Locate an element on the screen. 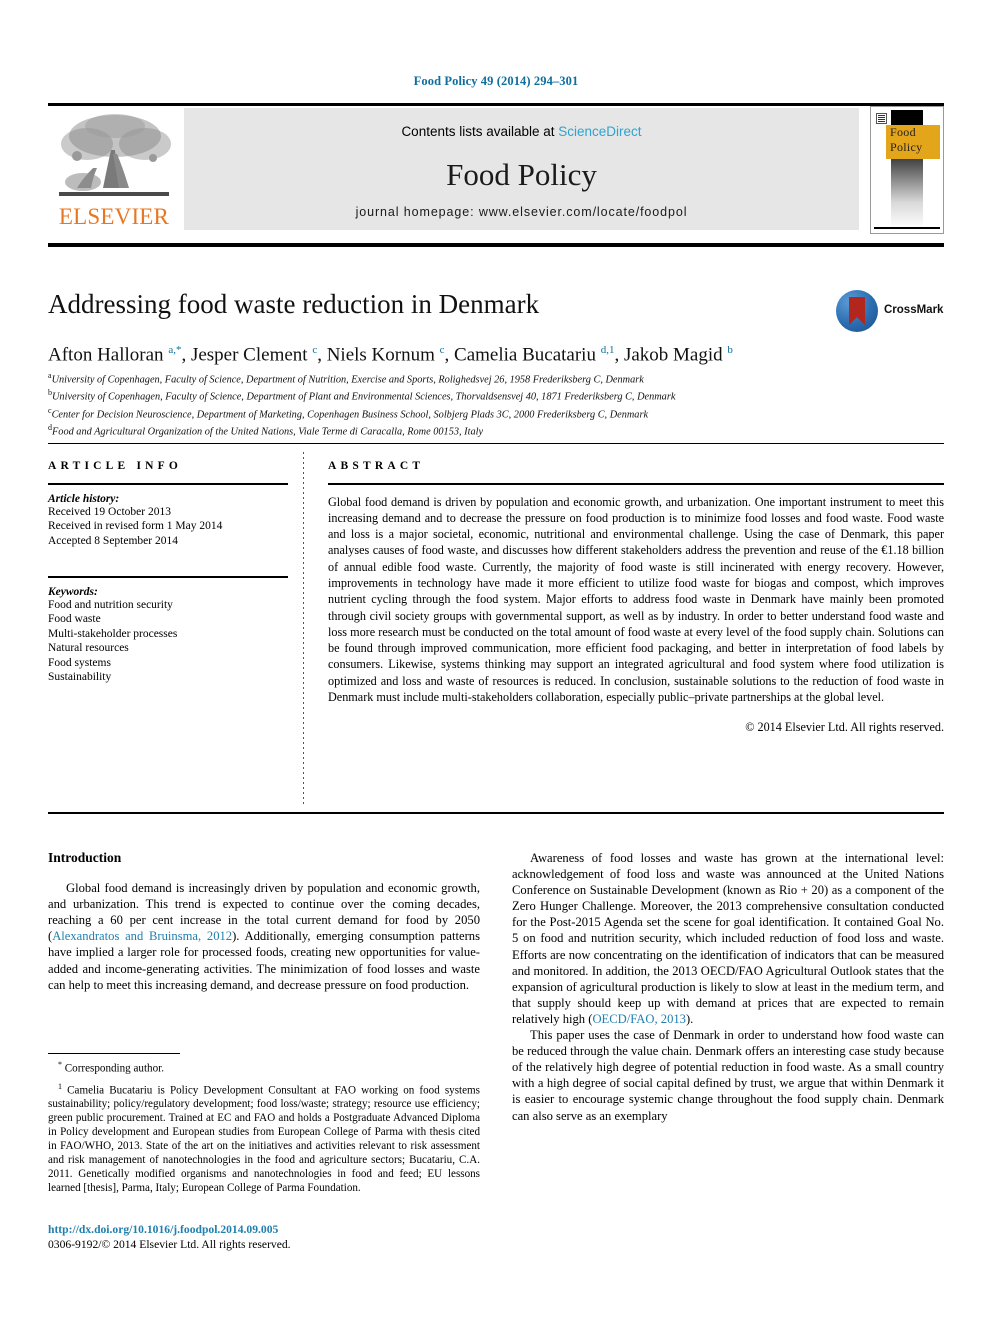 Image resolution: width=992 pixels, height=1323 pixels. article-info-rule is located at coordinates (168, 484).